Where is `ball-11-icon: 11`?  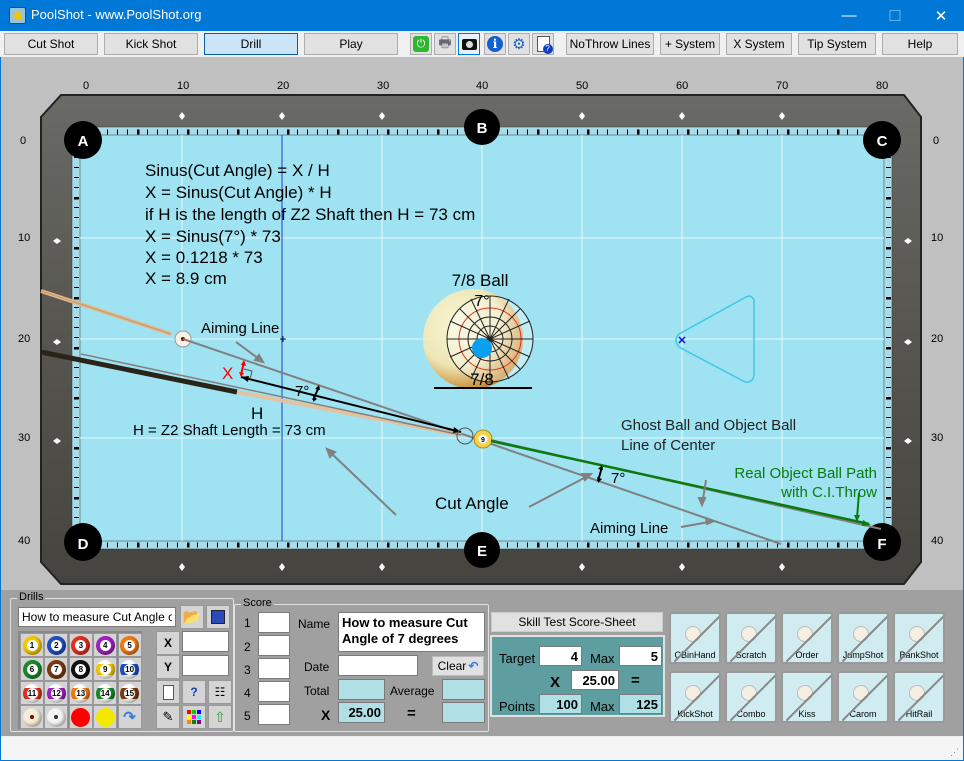 ball-11-icon: 11 is located at coordinates (32, 693).